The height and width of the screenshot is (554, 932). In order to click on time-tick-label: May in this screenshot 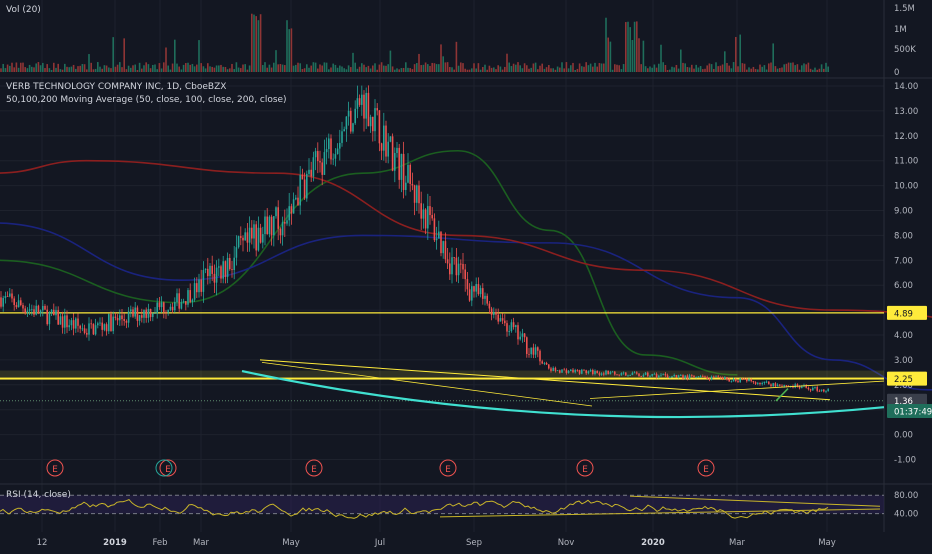, I will do `click(827, 543)`.